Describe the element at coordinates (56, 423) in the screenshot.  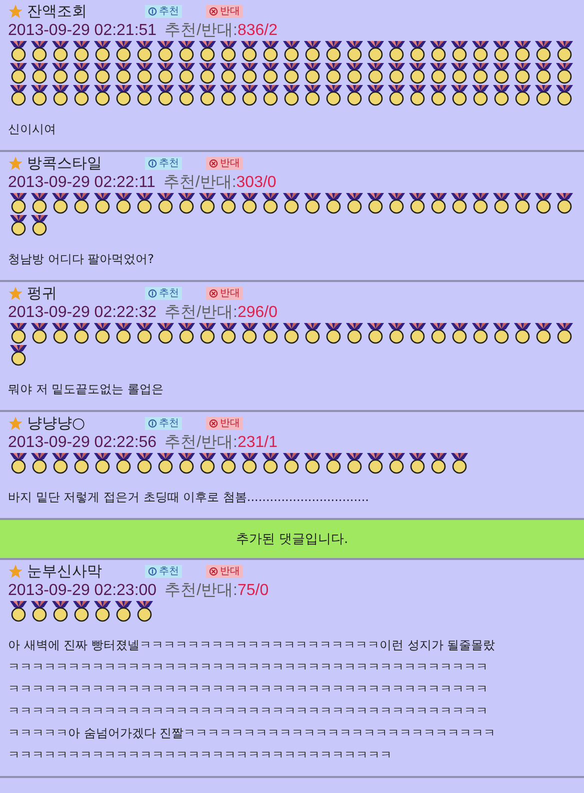
I see `author-name: 냥냥냥○` at that location.